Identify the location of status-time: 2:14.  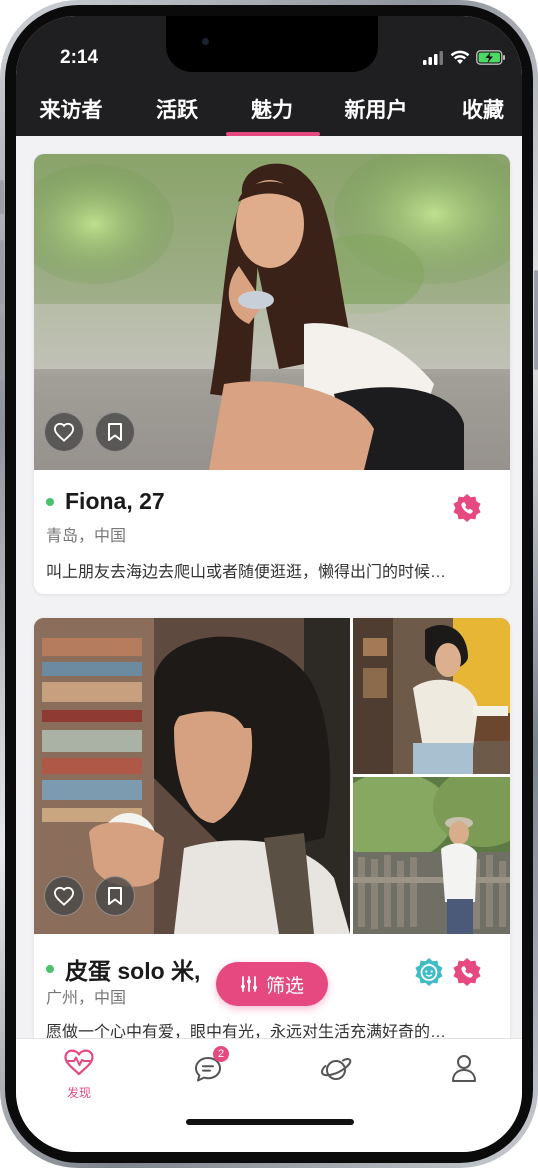
(79, 57).